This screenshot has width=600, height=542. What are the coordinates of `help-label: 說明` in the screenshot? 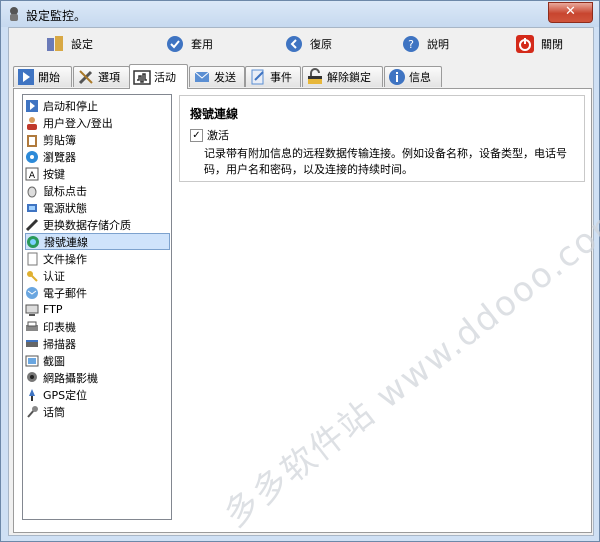 It's located at (438, 44).